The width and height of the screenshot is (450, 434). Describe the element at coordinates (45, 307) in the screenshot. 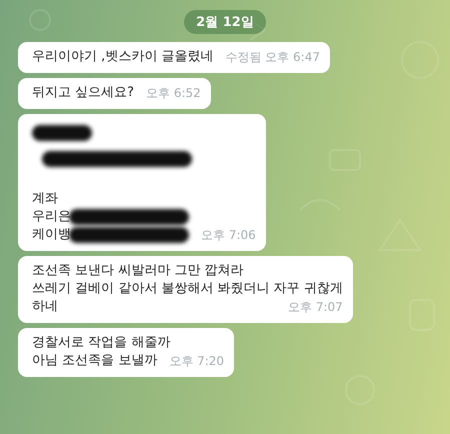

I see `message-text: 하네` at that location.